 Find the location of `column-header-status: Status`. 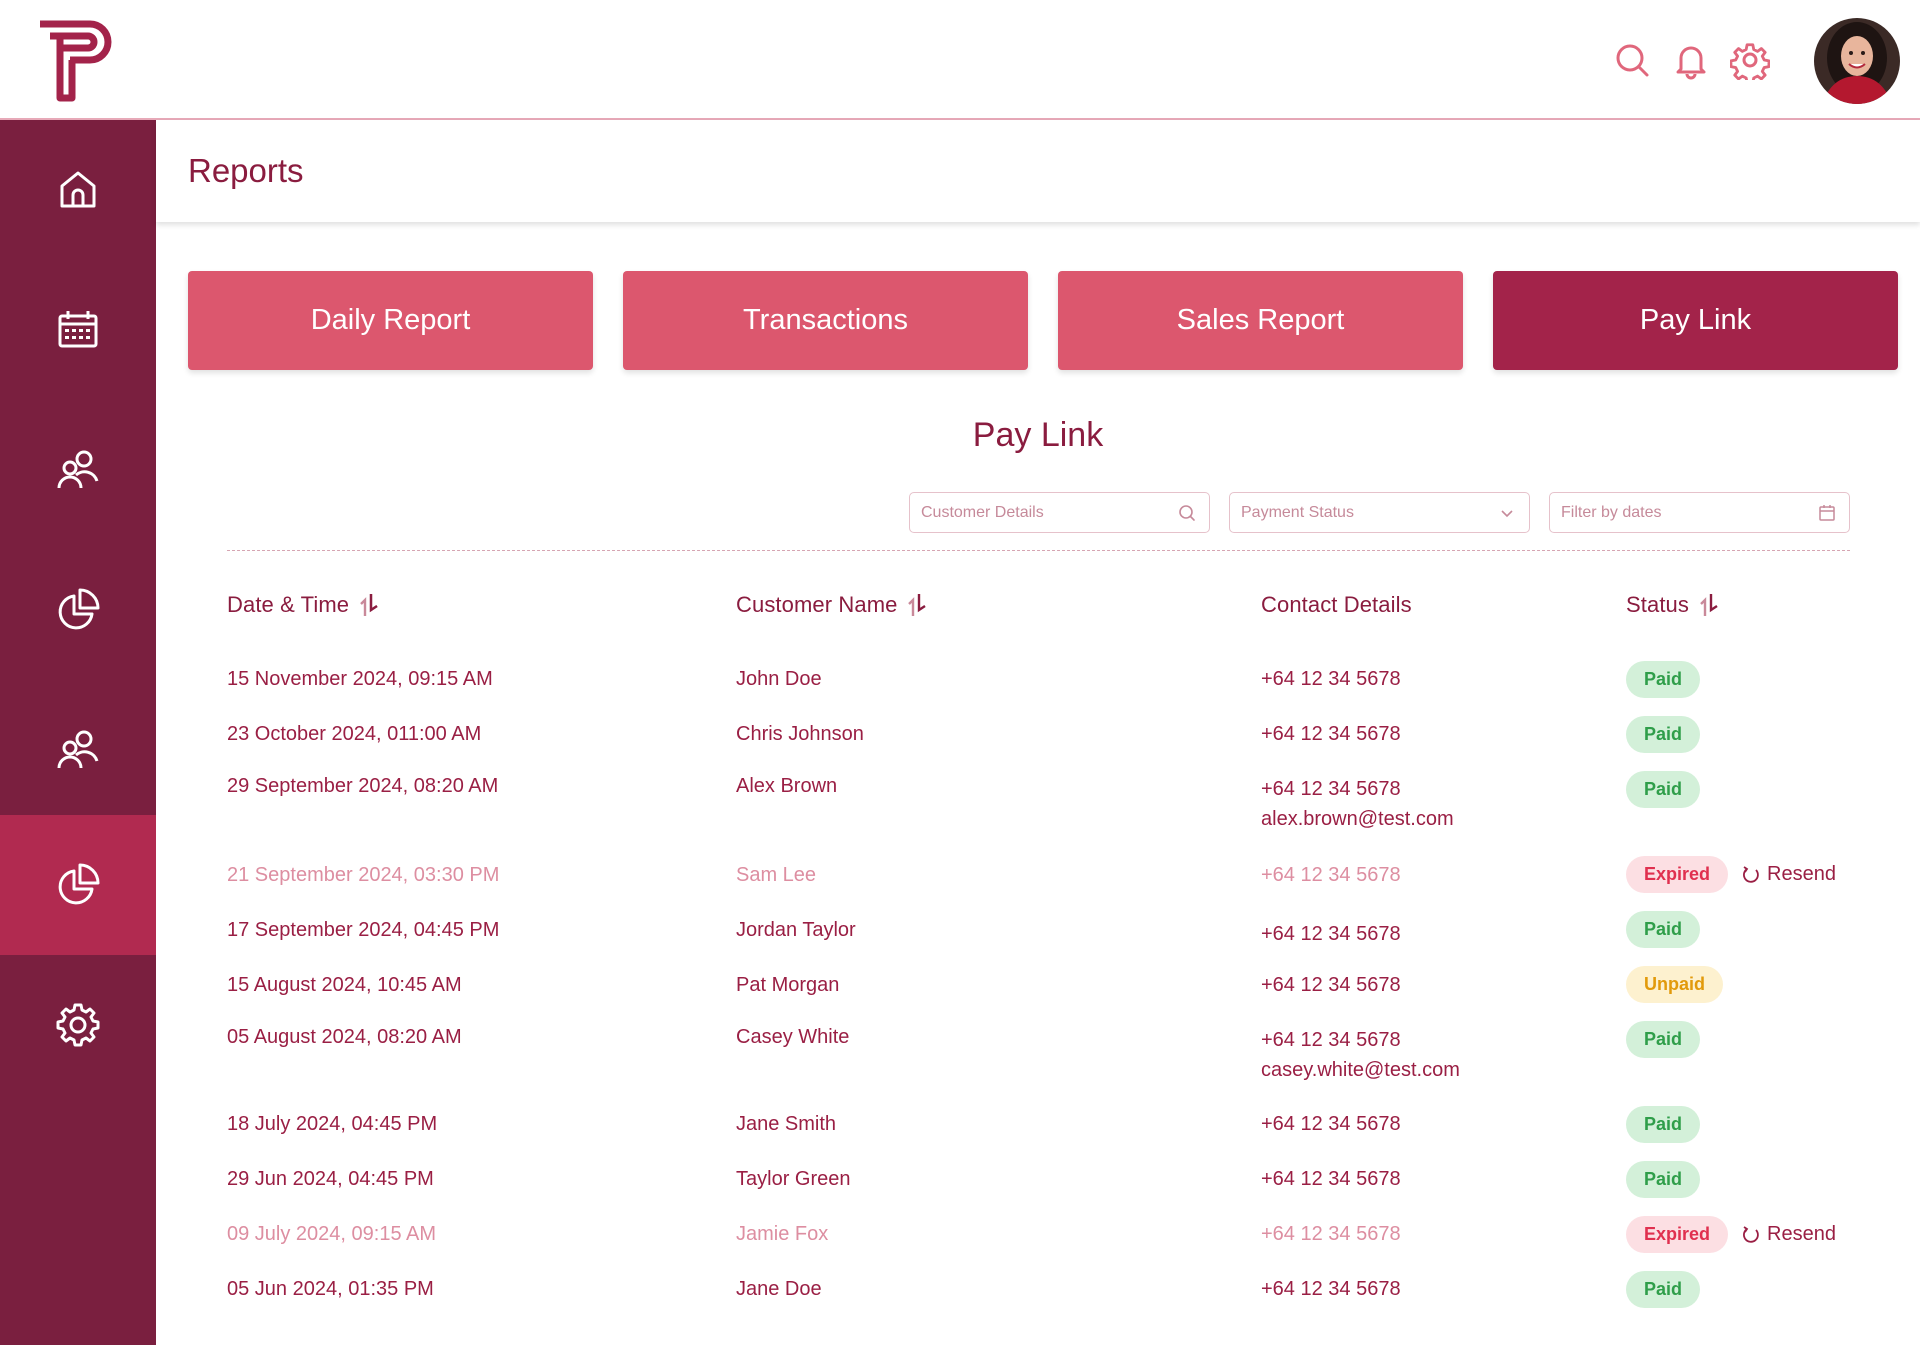

column-header-status: Status is located at coordinates (1673, 605).